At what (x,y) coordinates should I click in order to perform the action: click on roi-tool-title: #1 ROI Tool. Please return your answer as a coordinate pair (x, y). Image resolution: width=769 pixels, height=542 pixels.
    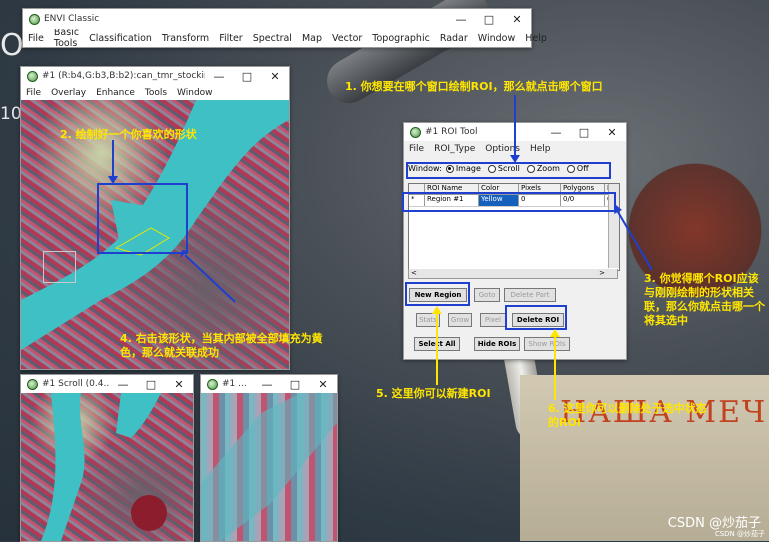
    Looking at the image, I should click on (451, 132).